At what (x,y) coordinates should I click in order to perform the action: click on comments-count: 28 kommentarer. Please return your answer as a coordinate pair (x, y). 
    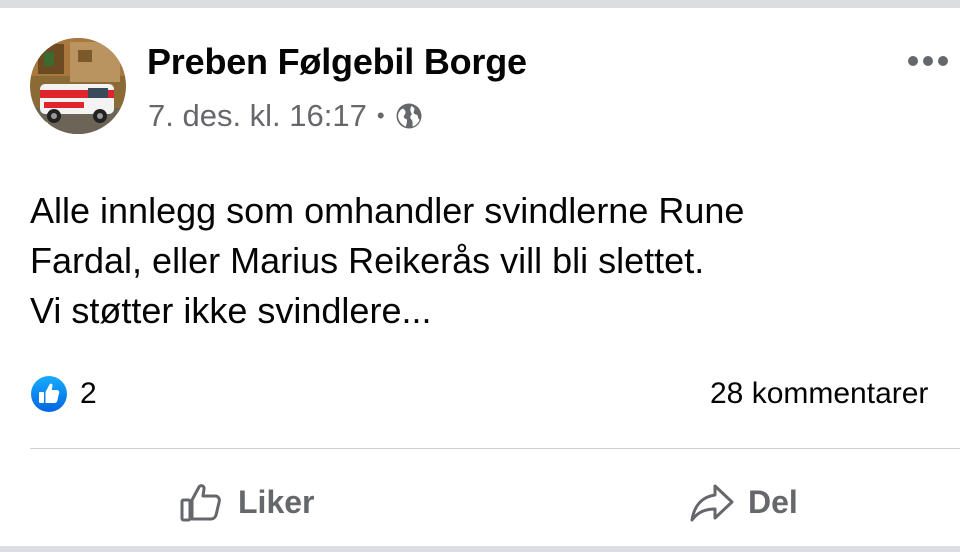
    Looking at the image, I should click on (819, 394).